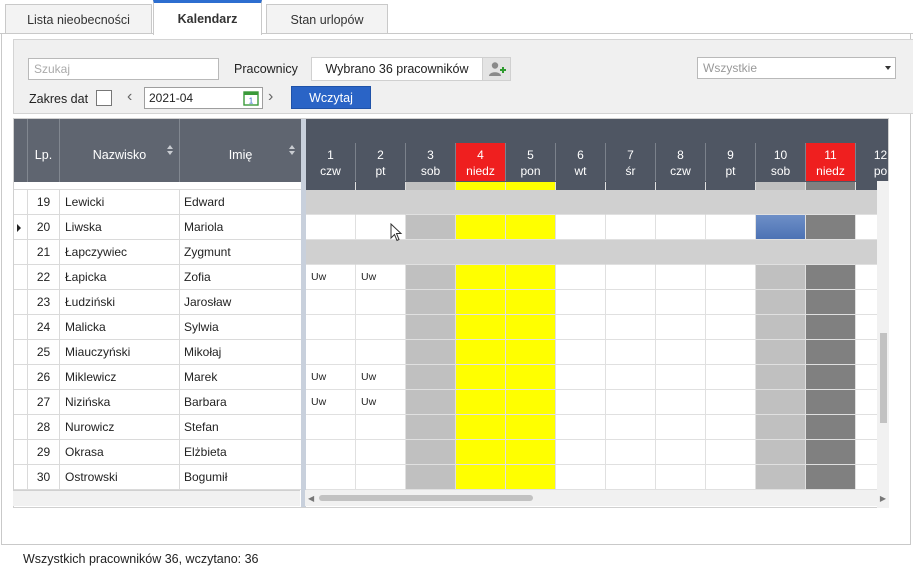 The height and width of the screenshot is (566, 913). What do you see at coordinates (157, 377) in the screenshot?
I see `table-row: 26 Miklewicz Marek` at bounding box center [157, 377].